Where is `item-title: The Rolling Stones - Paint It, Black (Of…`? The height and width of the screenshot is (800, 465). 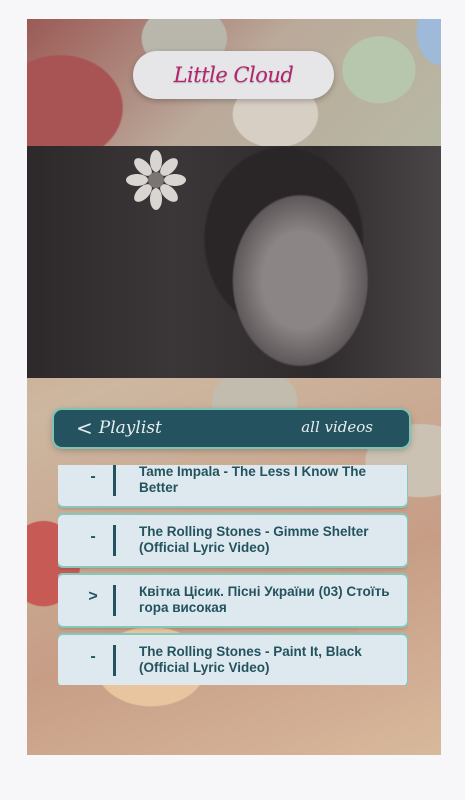 item-title: The Rolling Stones - Paint It, Black (Of… is located at coordinates (250, 659).